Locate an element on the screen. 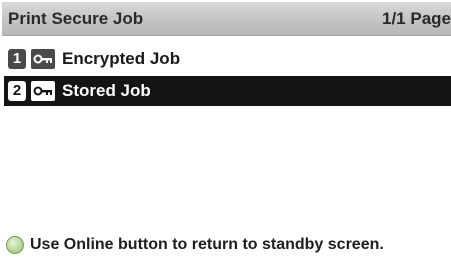 The width and height of the screenshot is (451, 260). job-item-stored: 2 Stored Job is located at coordinates (227, 91).